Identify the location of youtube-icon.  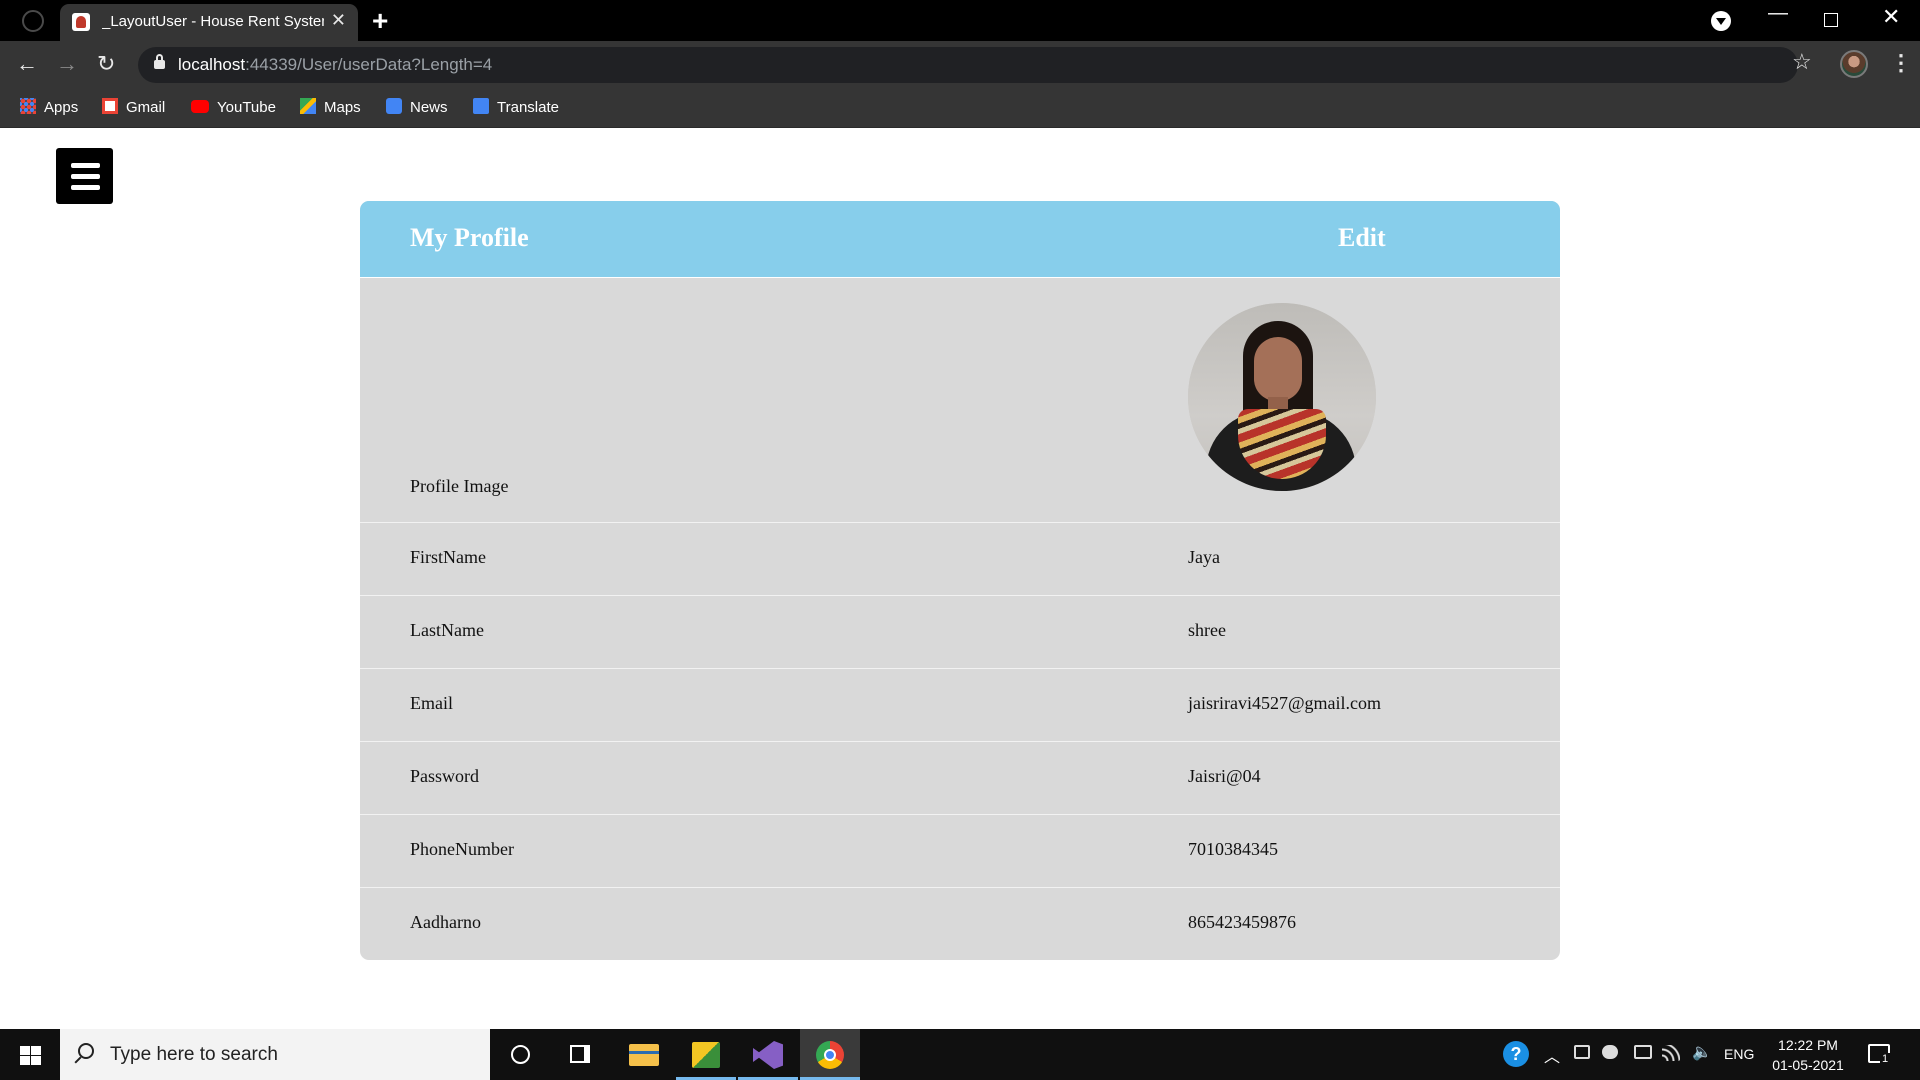
(200, 106).